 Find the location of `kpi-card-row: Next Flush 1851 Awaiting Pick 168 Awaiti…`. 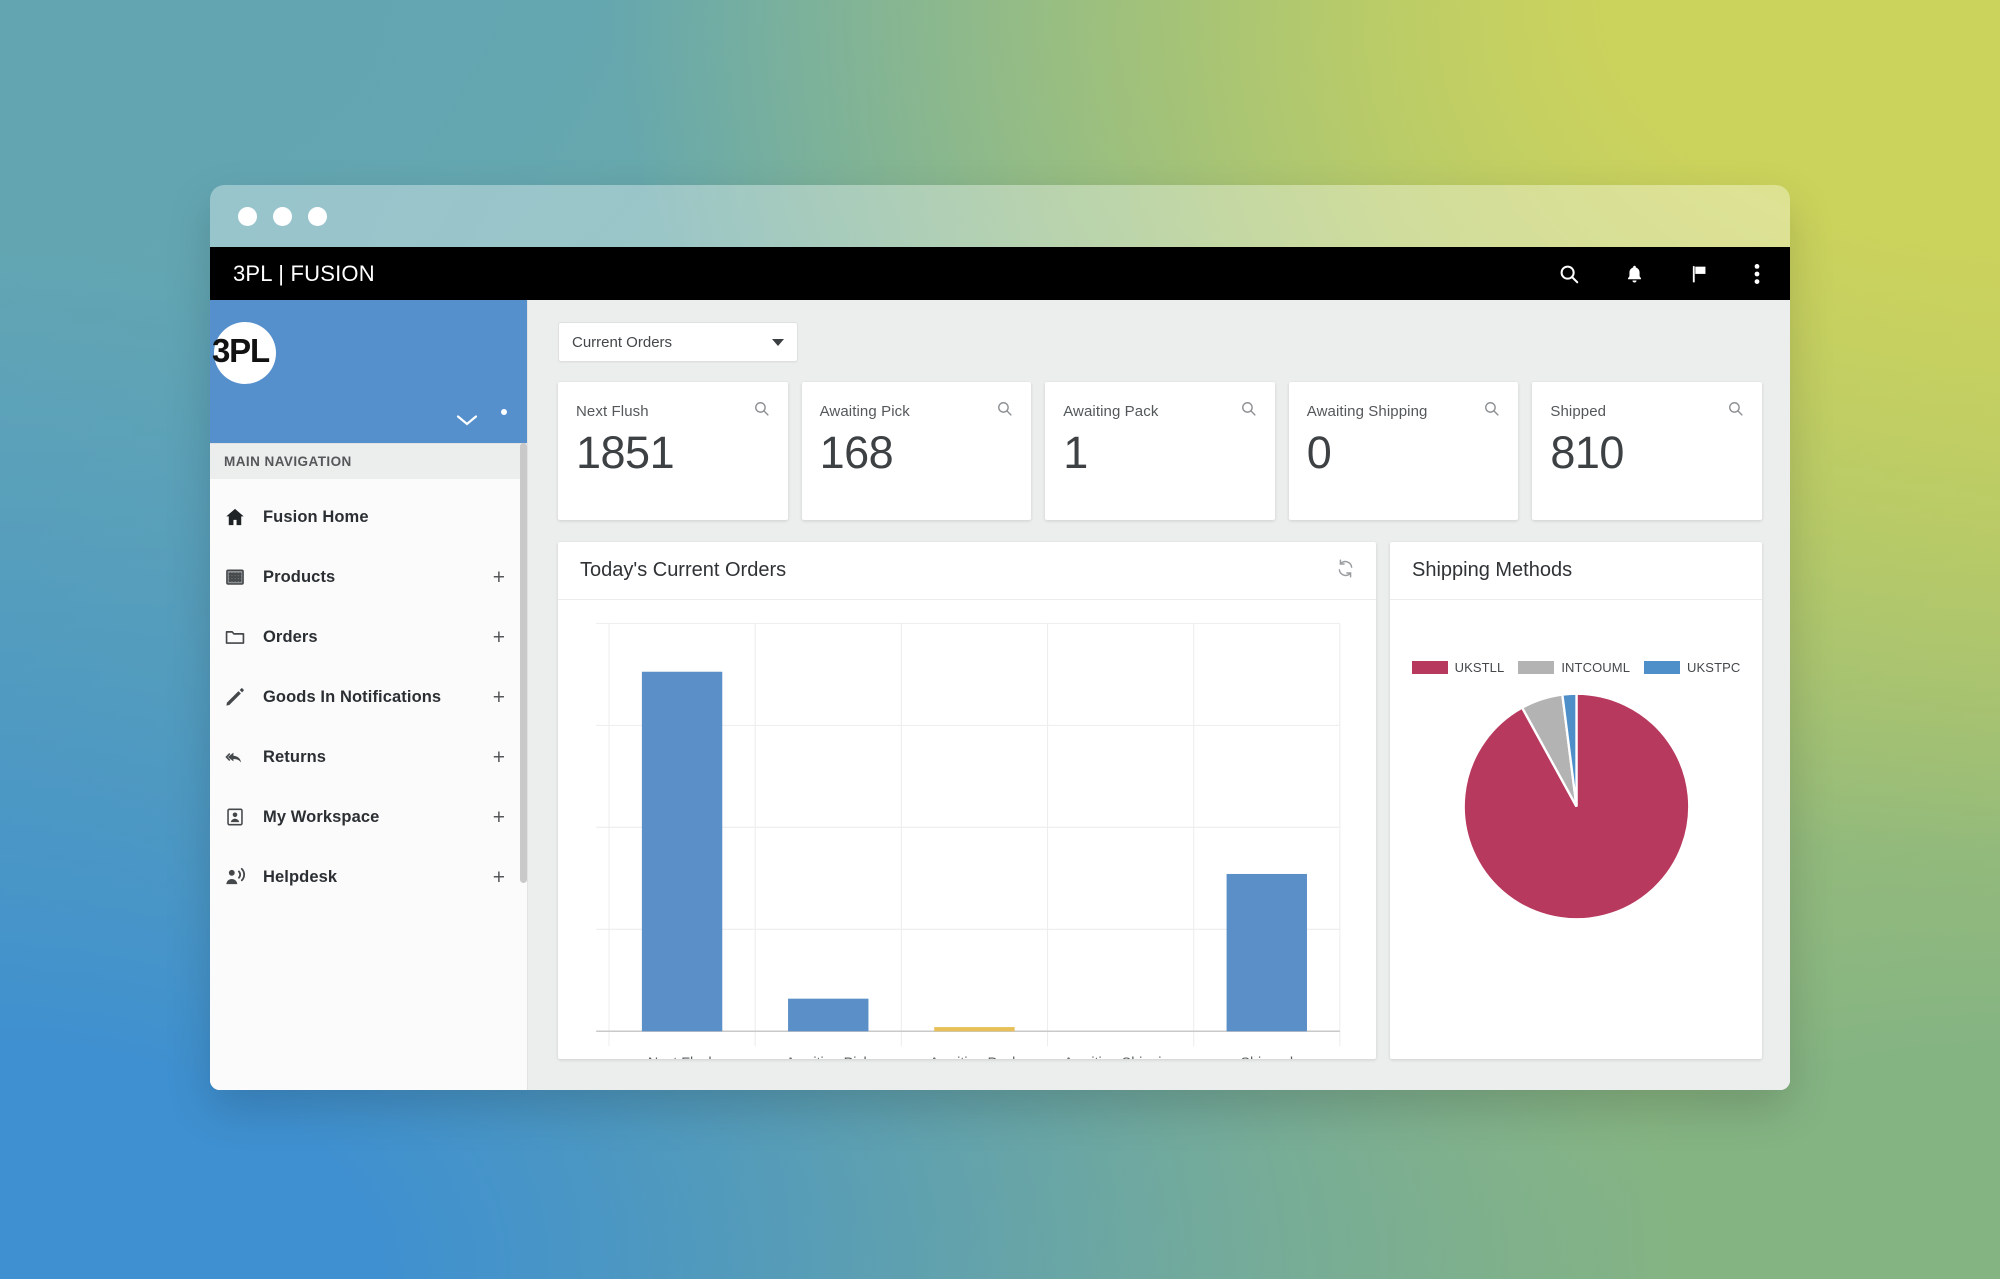

kpi-card-row: Next Flush 1851 Awaiting Pick 168 Awaiti… is located at coordinates (1160, 451).